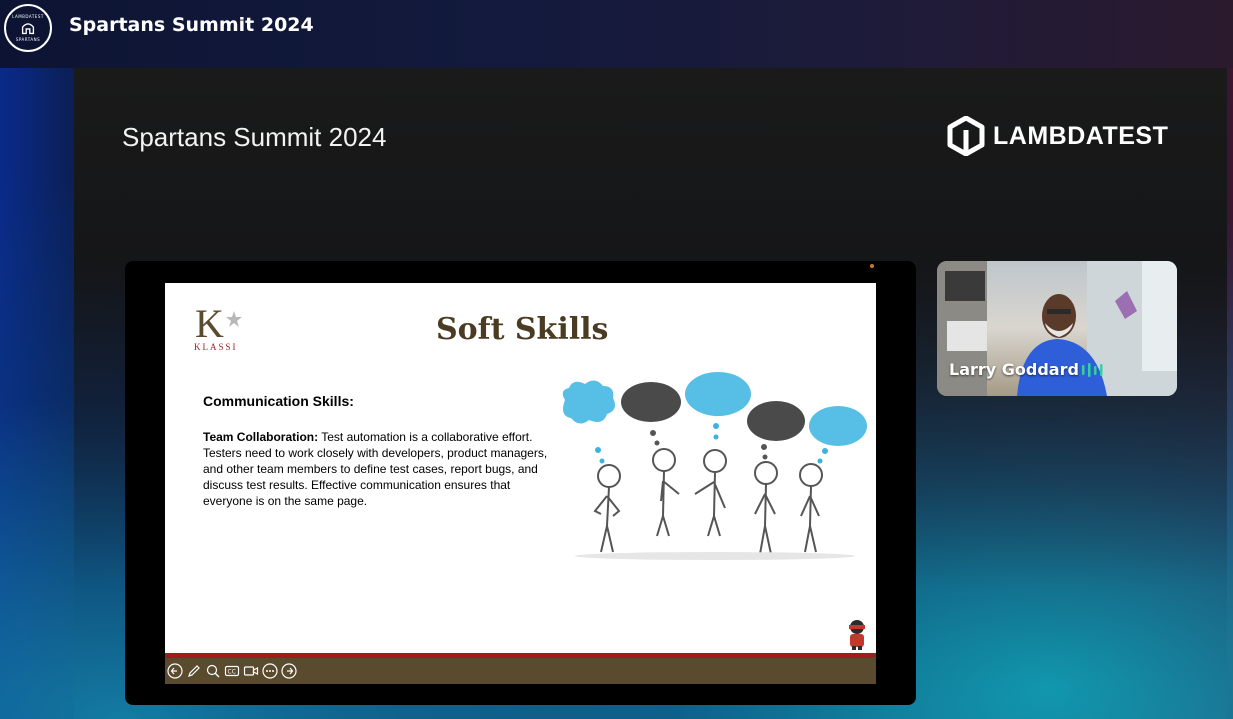 The width and height of the screenshot is (1233, 719). I want to click on helmet-icon, so click(28, 29).